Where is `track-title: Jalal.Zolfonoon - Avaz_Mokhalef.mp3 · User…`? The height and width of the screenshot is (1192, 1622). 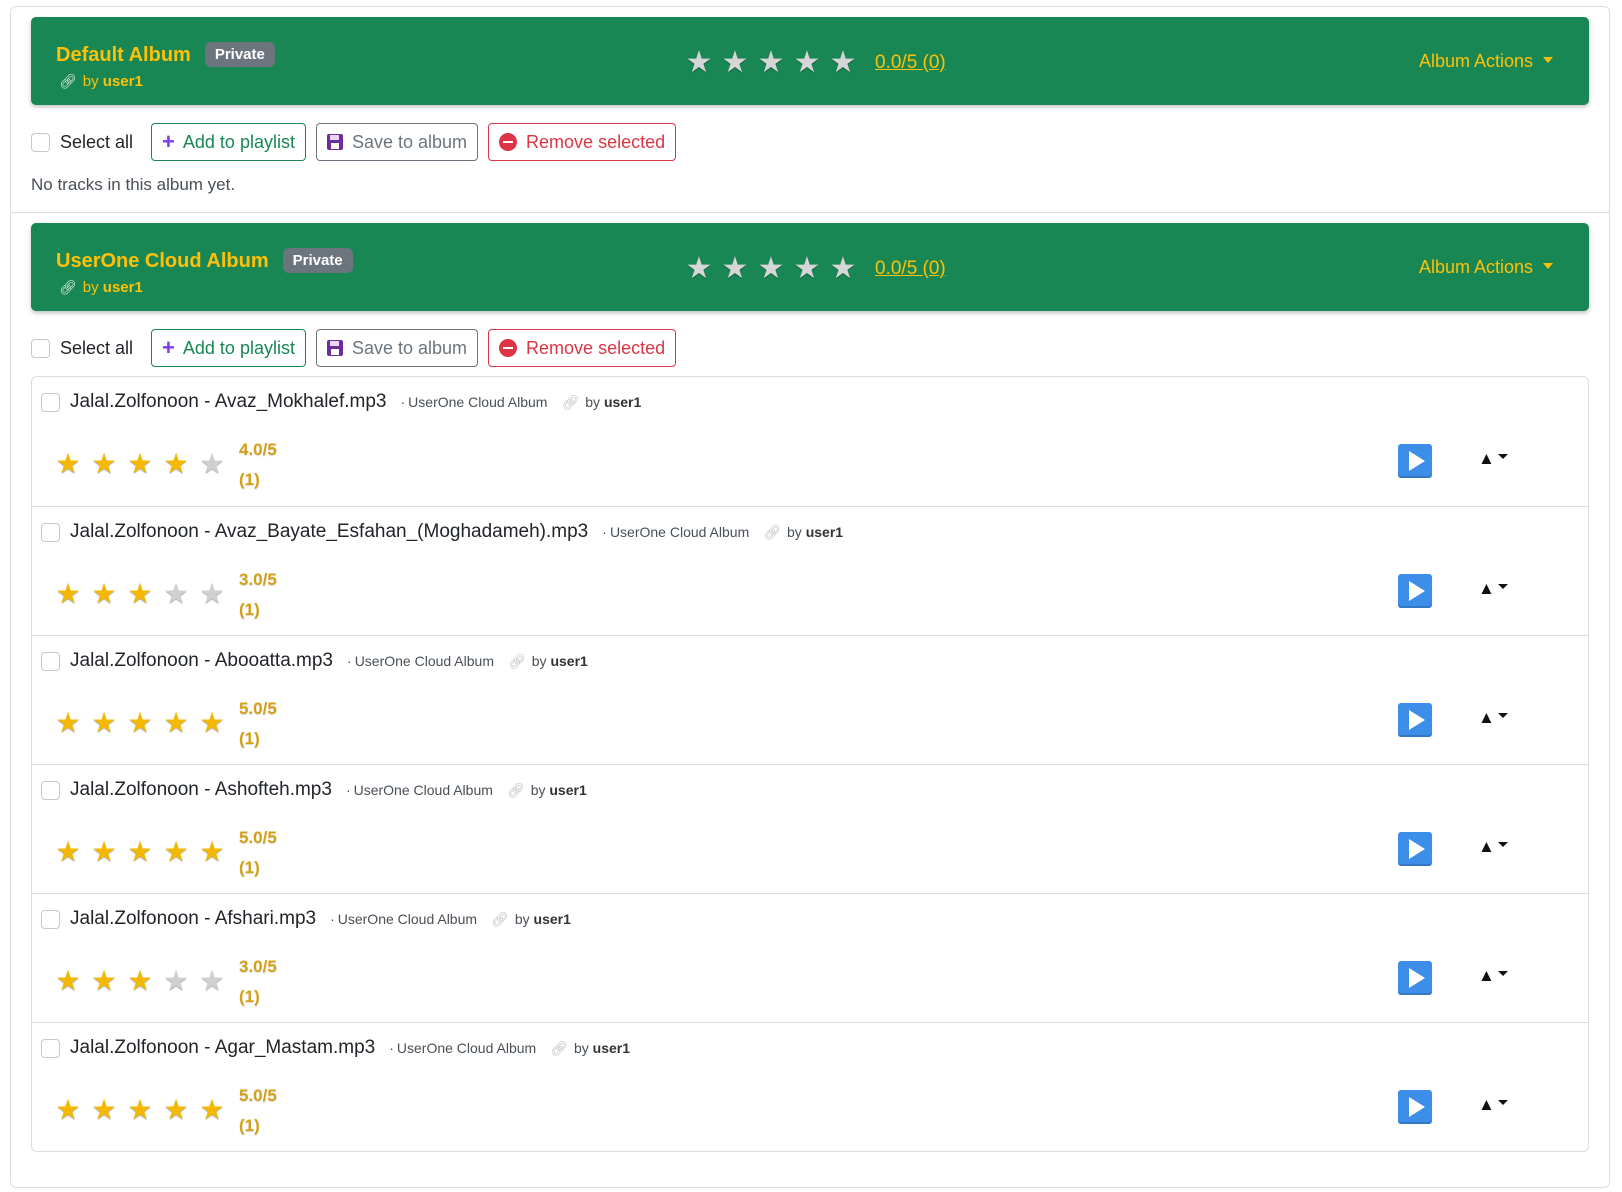 track-title: Jalal.Zolfonoon - Avaz_Mokhalef.mp3 · User… is located at coordinates (355, 402).